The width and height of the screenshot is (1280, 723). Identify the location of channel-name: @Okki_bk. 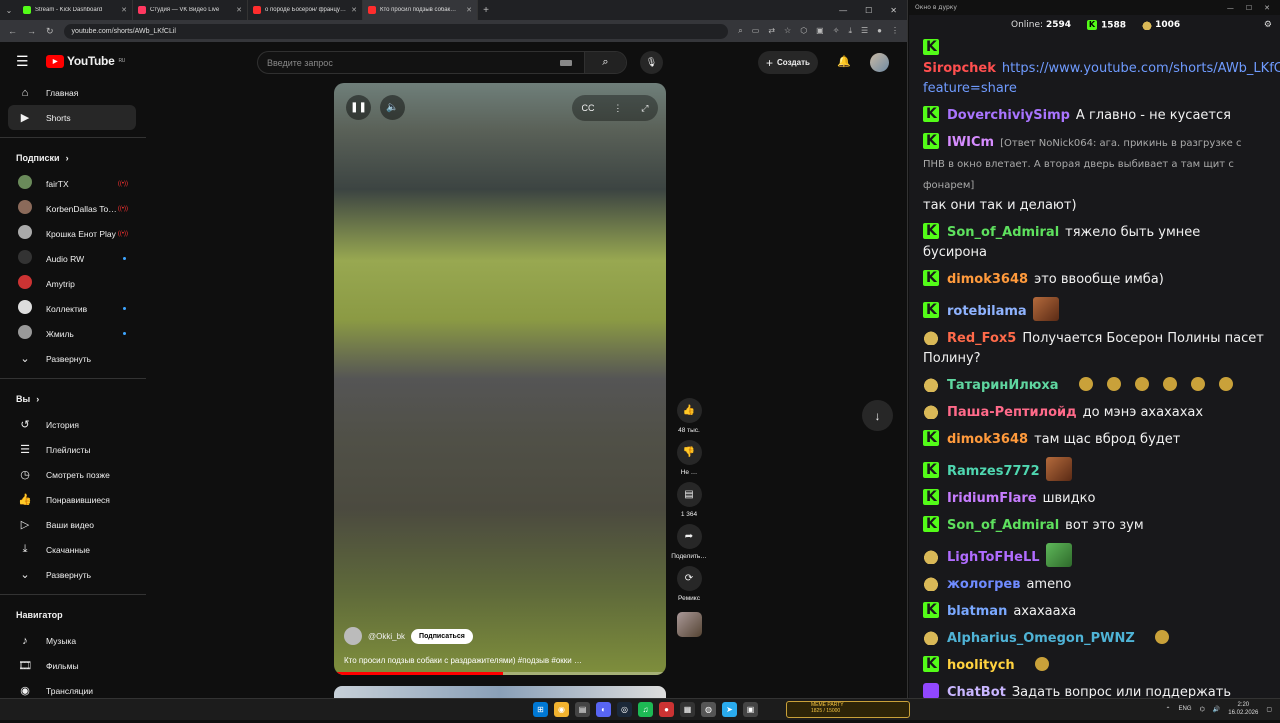
(386, 636).